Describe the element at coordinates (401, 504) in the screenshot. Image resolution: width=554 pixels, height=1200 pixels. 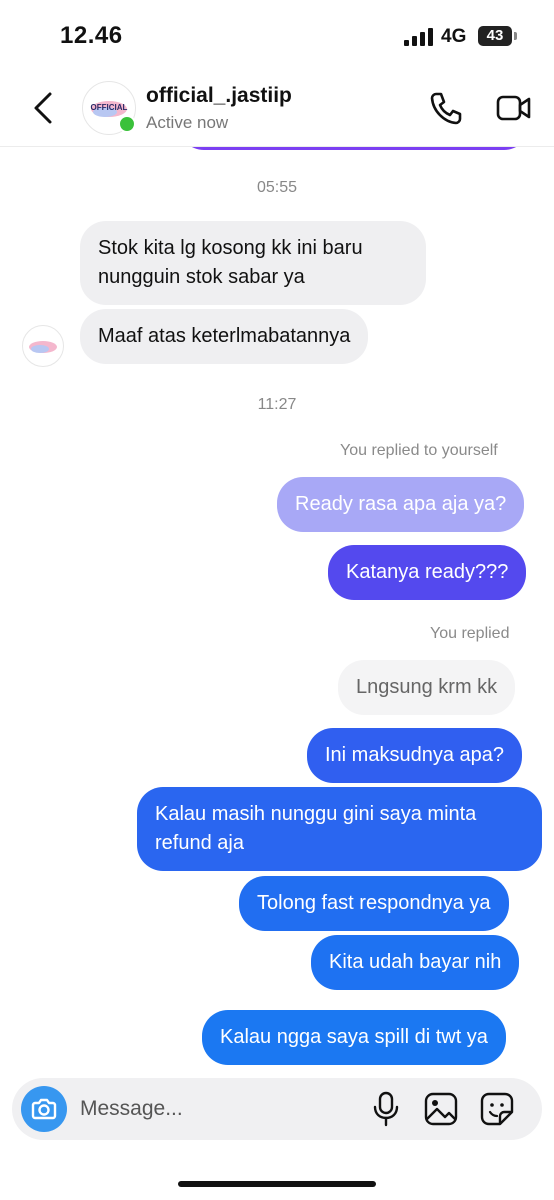
I see `quoted-message-bubble: Ready rasa apa aja ya?` at that location.